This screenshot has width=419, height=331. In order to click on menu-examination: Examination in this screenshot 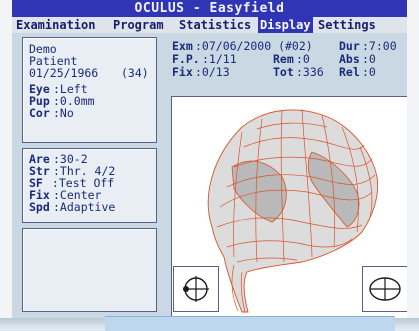, I will do `click(55, 25)`.